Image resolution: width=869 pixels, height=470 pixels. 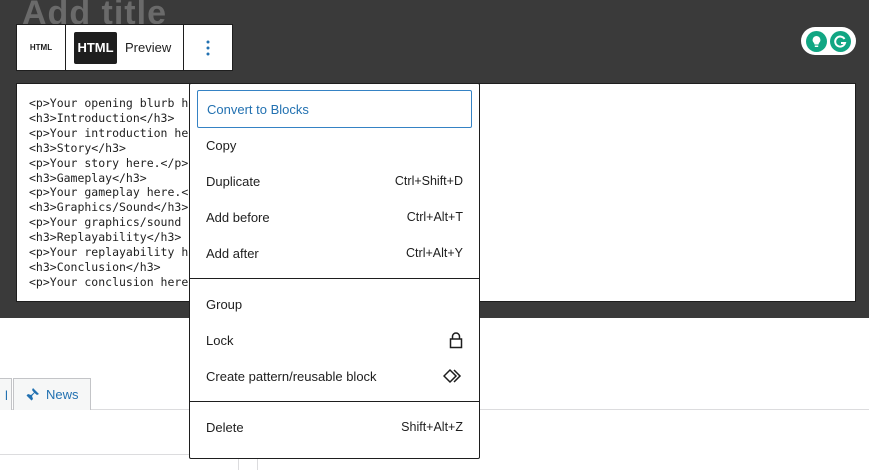 What do you see at coordinates (220, 340) in the screenshot?
I see `menu-item-label: Lock` at bounding box center [220, 340].